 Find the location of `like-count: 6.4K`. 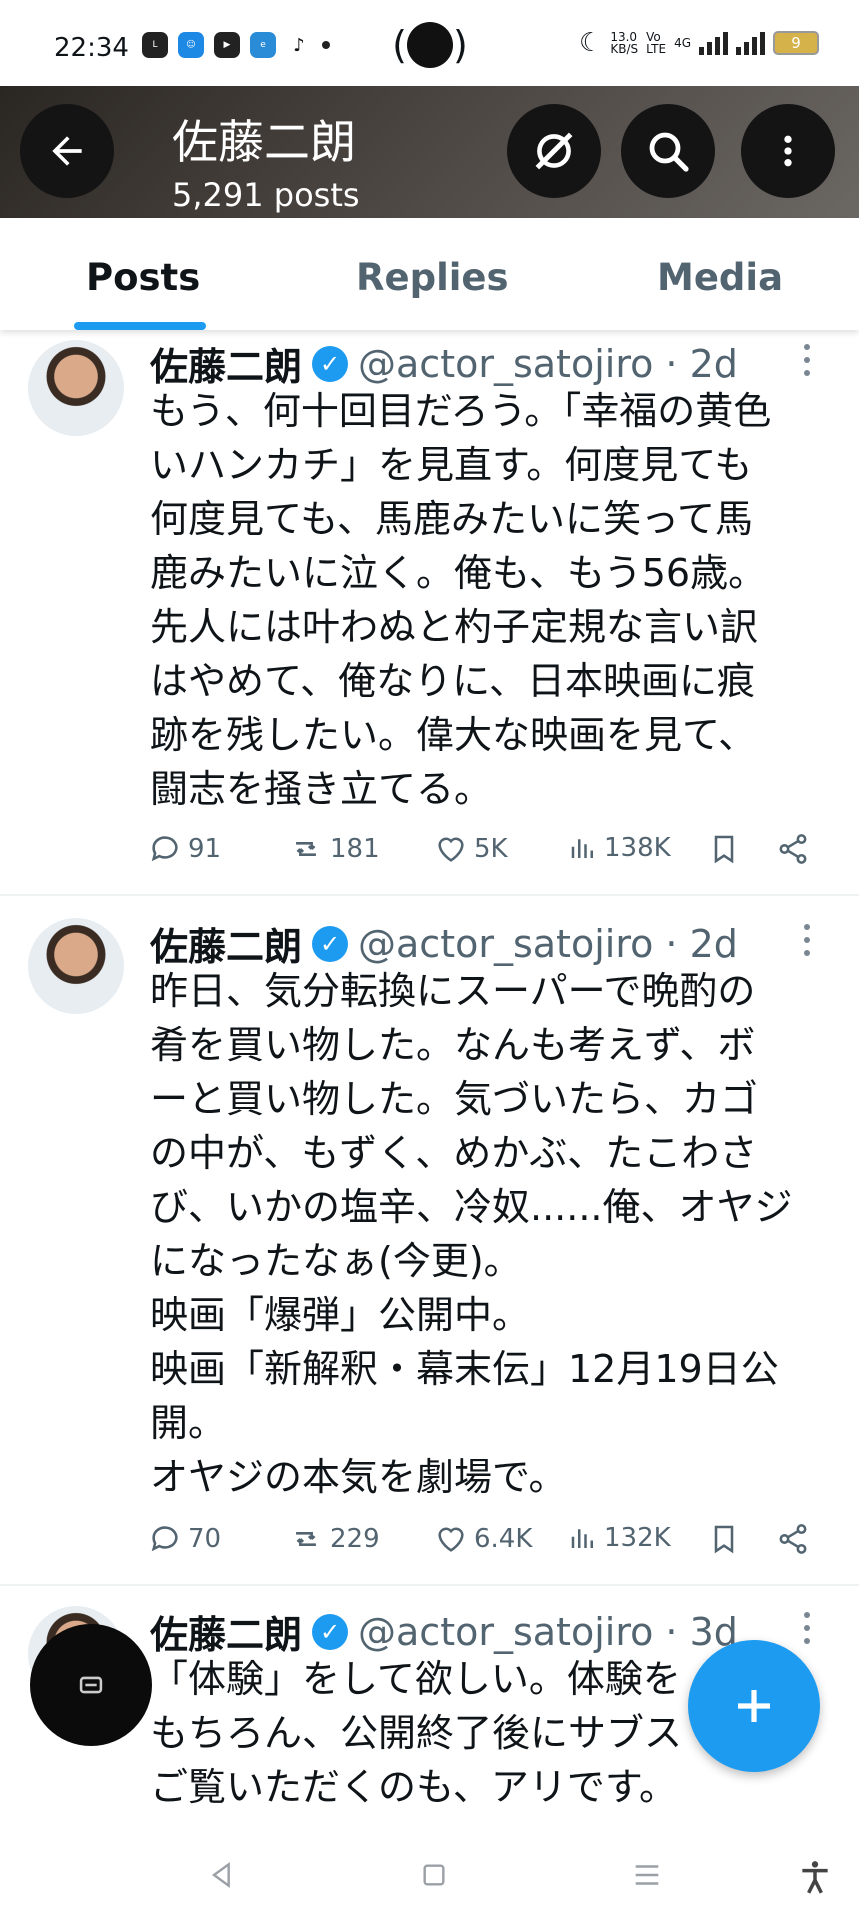

like-count: 6.4K is located at coordinates (503, 1539).